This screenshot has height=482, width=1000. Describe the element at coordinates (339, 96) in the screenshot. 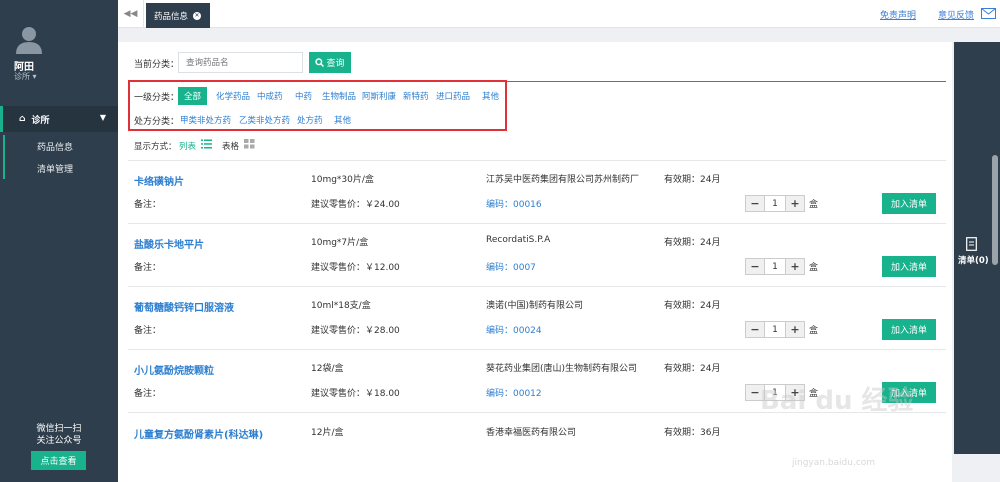

I see `category-biologic: 生物制品` at that location.